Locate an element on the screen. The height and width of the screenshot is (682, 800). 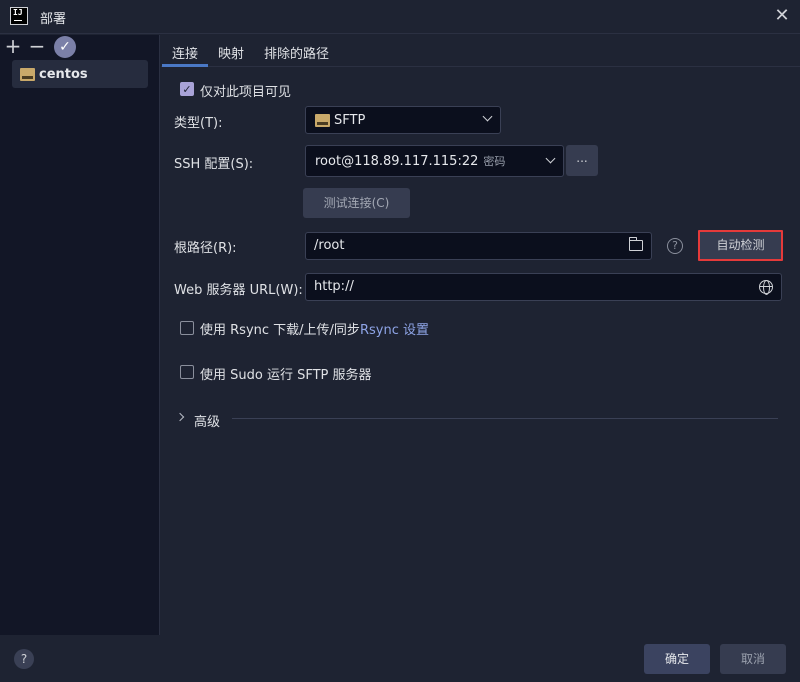
rsync-checkbox is located at coordinates (187, 328).